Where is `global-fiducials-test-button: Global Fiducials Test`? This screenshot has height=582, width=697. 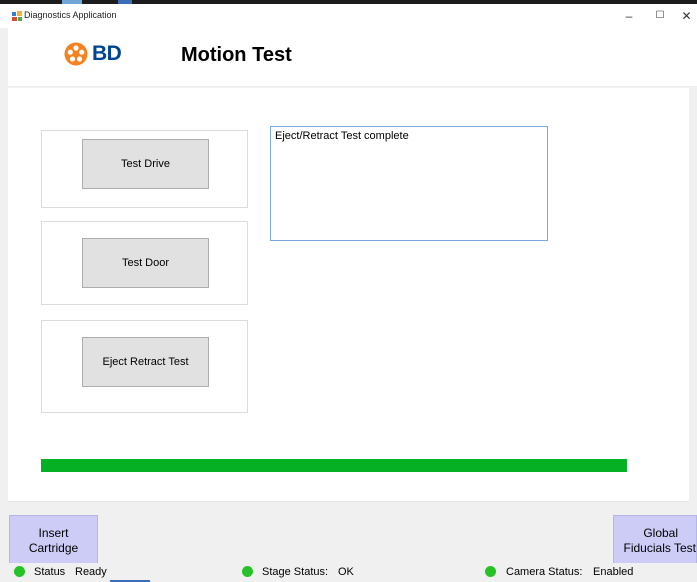 global-fiducials-test-button: Global Fiducials Test is located at coordinates (655, 541).